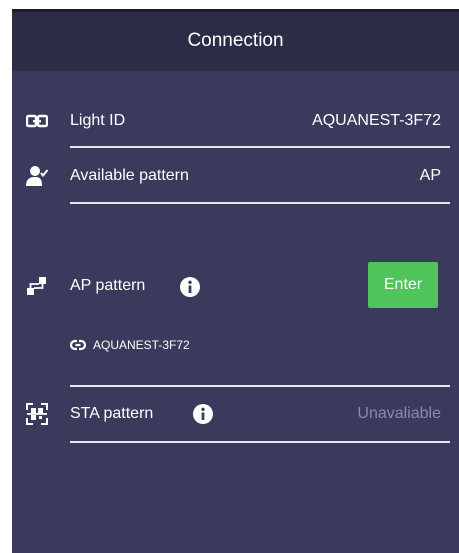  What do you see at coordinates (112, 413) in the screenshot?
I see `sta-pattern-label: STA pattern` at bounding box center [112, 413].